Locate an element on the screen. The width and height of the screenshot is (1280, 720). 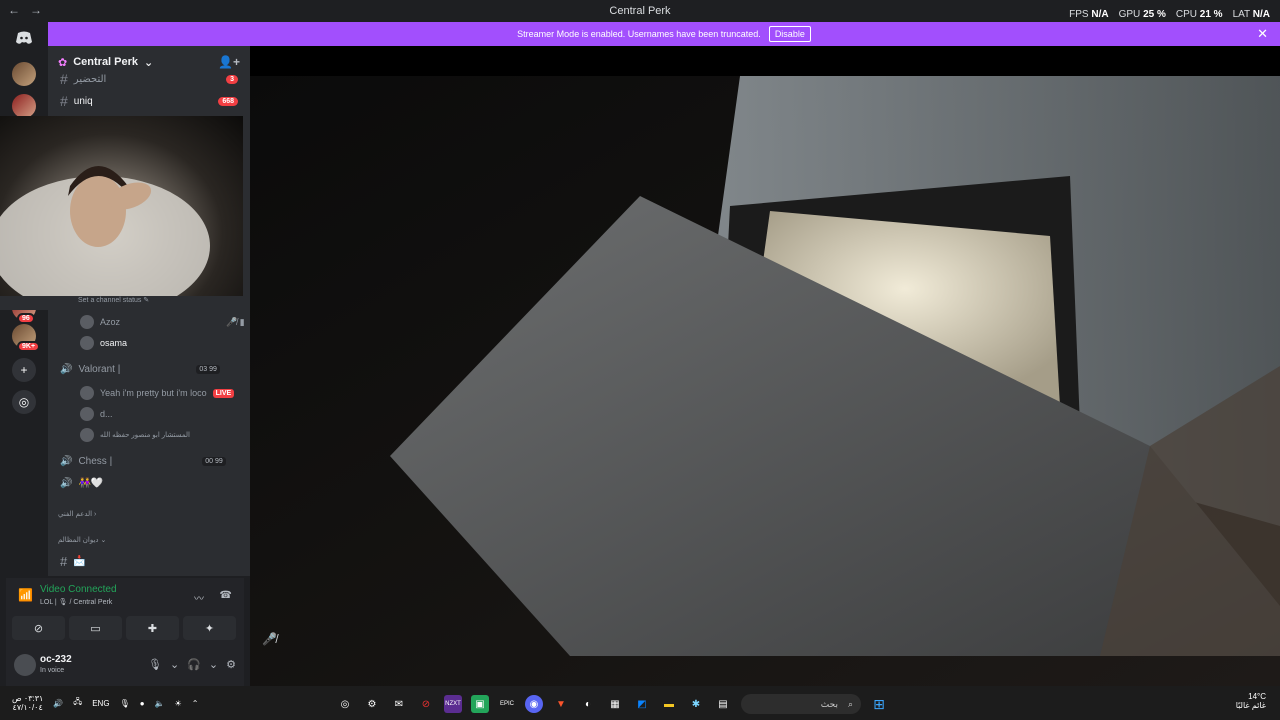
weather-widget: 14°C غائم غالبًا is located at coordinates (1251, 701).